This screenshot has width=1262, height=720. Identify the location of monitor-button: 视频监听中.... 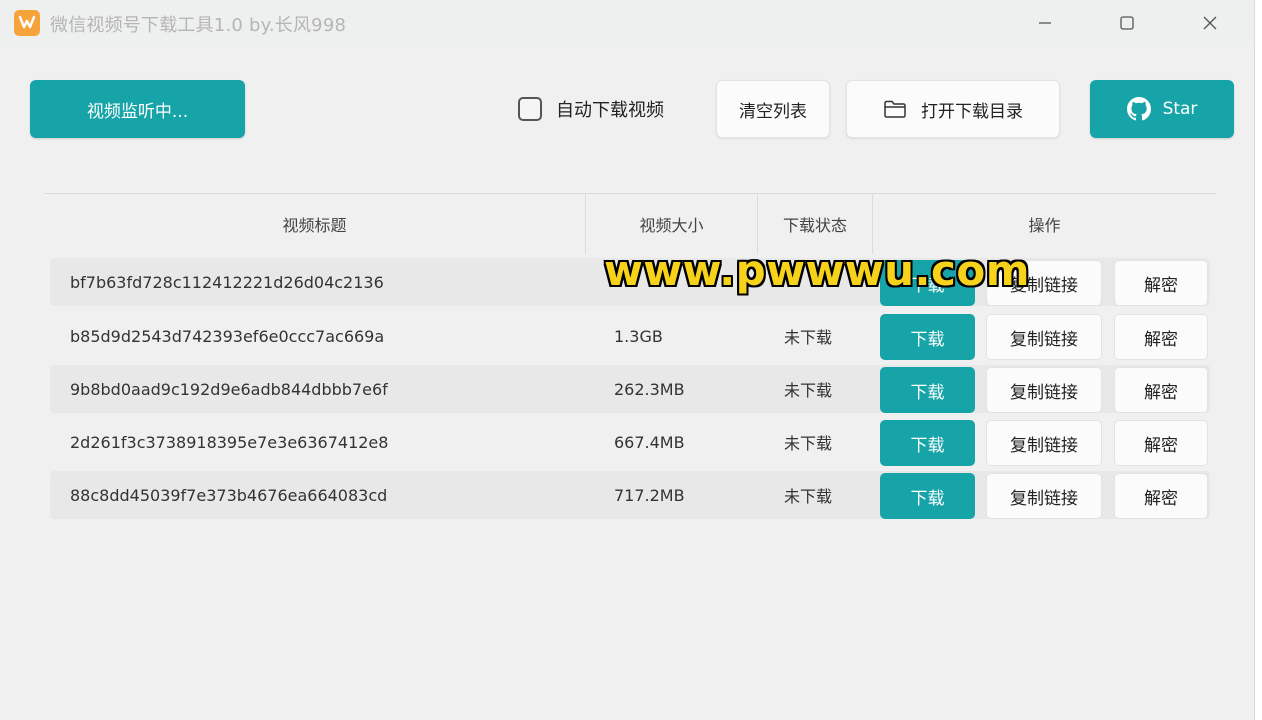
(137, 109).